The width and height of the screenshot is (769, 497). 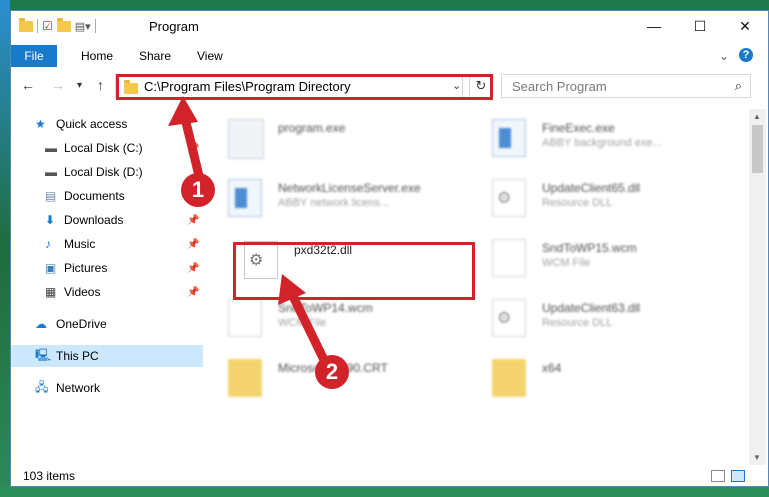 What do you see at coordinates (92, 124) in the screenshot?
I see `sidebar-item-label: Quick access` at bounding box center [92, 124].